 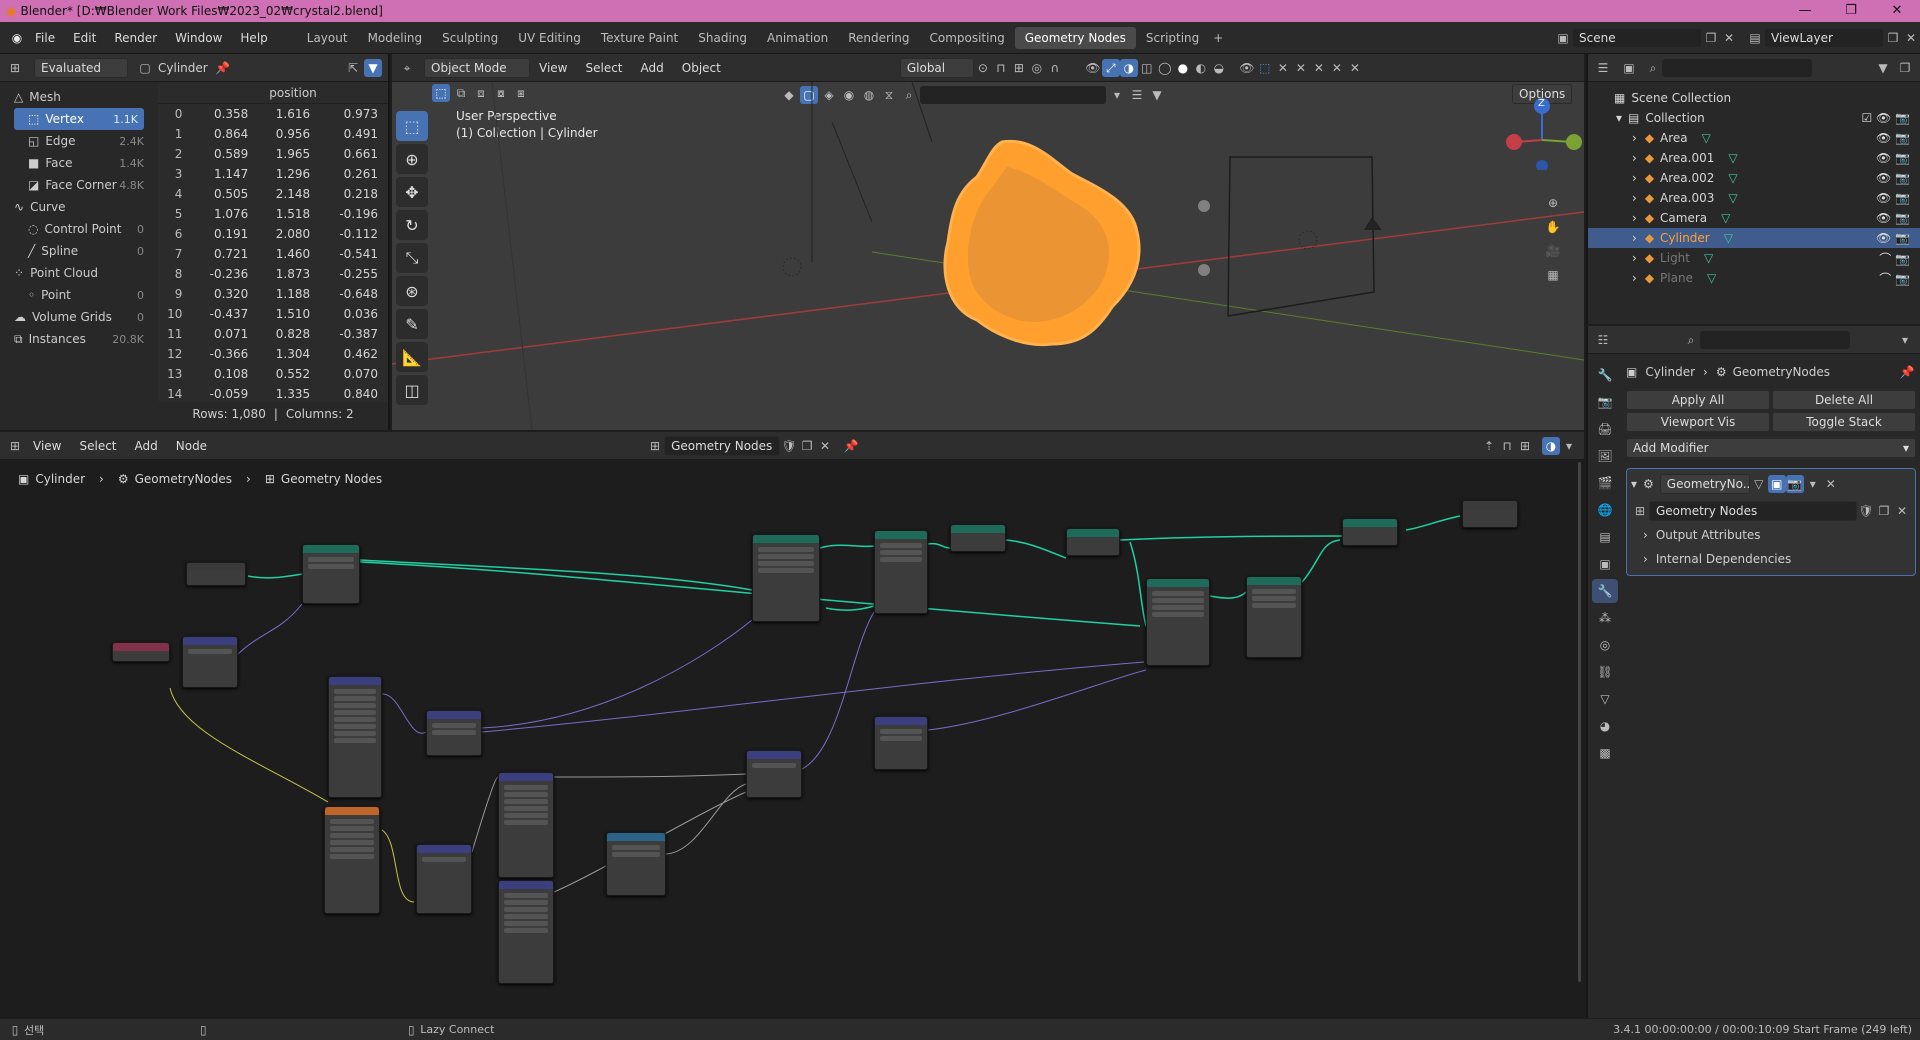 I want to click on material-tab-icon: ◕, so click(x=1605, y=726).